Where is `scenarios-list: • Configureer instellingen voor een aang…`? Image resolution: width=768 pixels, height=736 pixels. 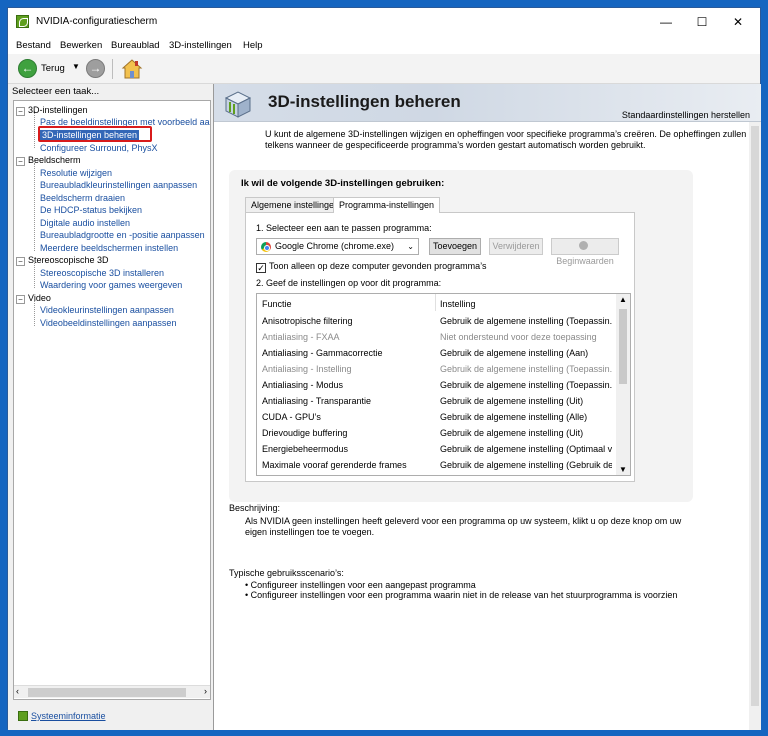 scenarios-list: • Configureer instellingen voor een aang… is located at coordinates (461, 590).